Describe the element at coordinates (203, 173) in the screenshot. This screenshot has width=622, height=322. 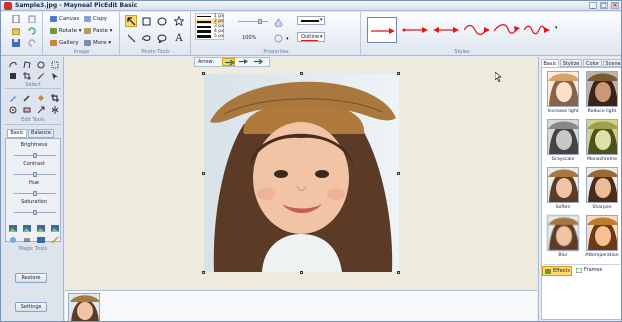
I see `resize-handle-ml` at that location.